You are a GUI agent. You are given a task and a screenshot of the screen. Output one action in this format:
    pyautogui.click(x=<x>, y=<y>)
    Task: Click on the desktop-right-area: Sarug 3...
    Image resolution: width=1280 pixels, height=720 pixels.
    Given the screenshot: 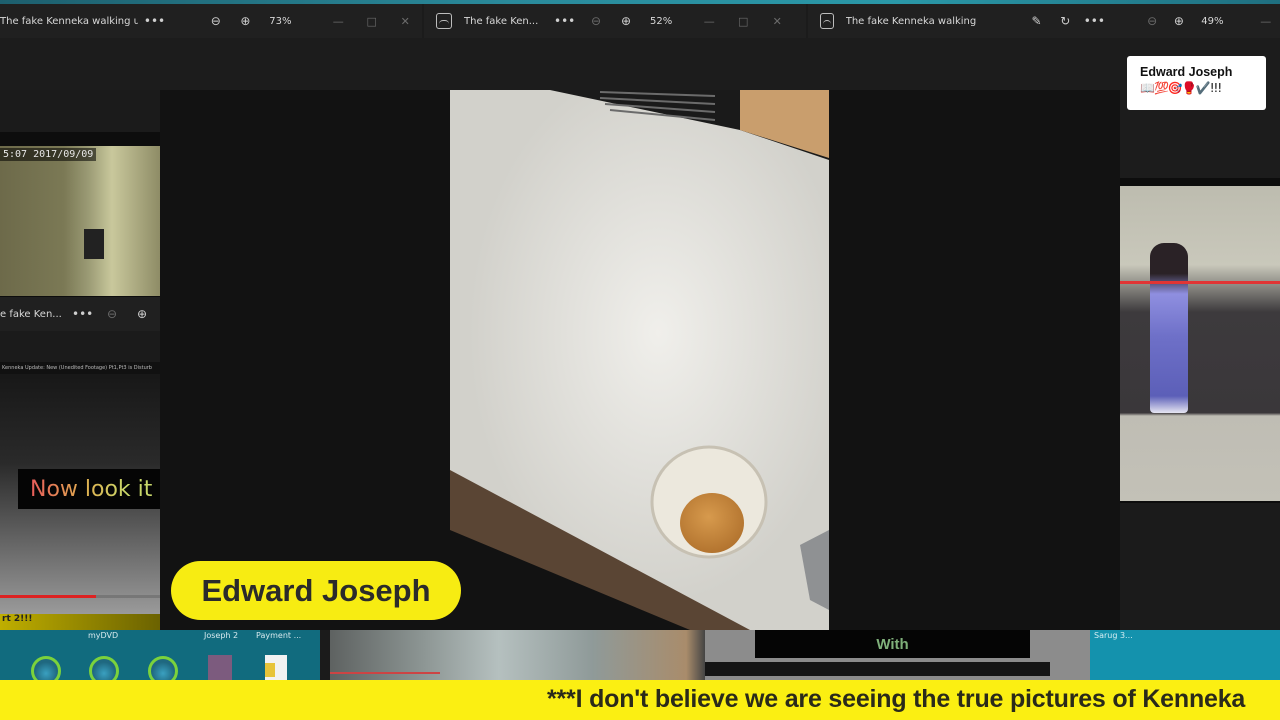 What is the action you would take?
    pyautogui.click(x=1185, y=655)
    